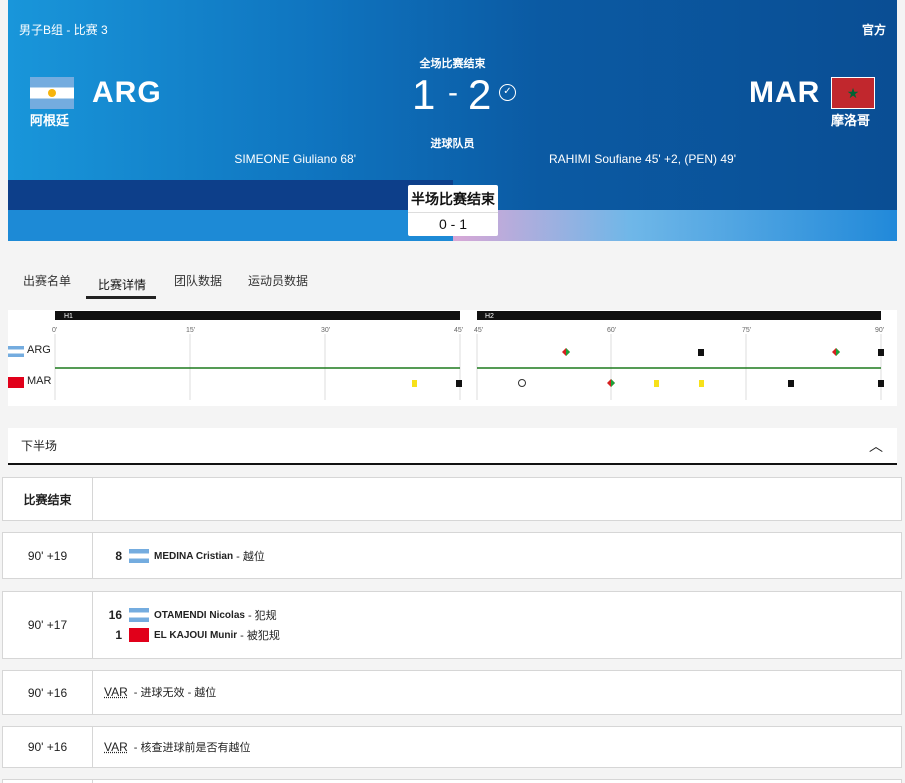 The width and height of the screenshot is (905, 783). I want to click on tick-label: 0', so click(54, 330).